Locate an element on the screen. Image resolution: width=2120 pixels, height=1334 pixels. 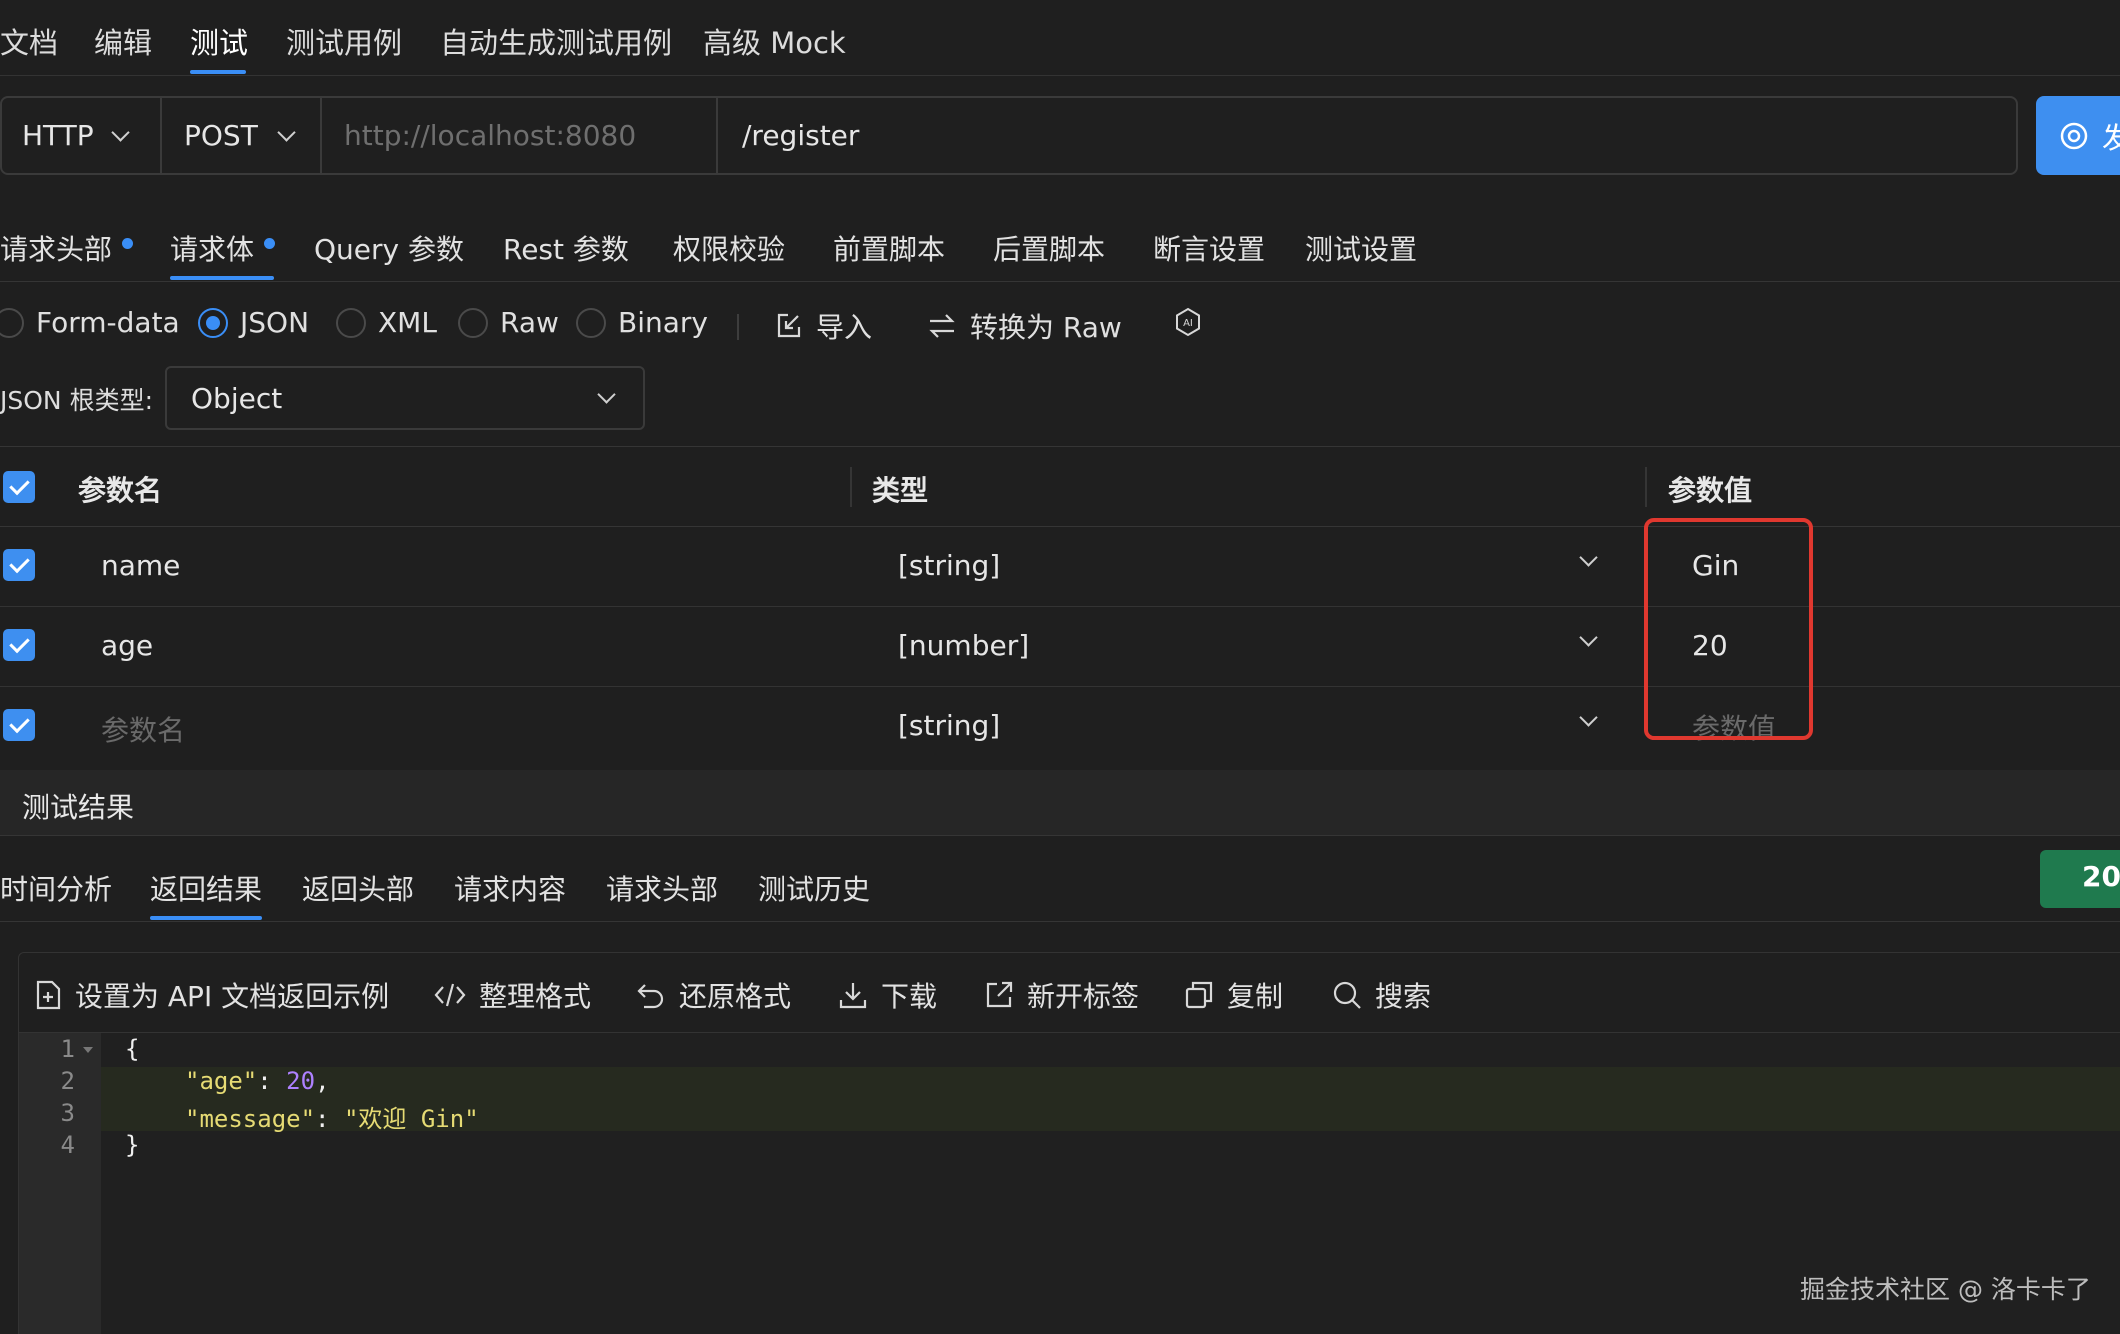
radio-json: JSON is located at coordinates (253, 322).